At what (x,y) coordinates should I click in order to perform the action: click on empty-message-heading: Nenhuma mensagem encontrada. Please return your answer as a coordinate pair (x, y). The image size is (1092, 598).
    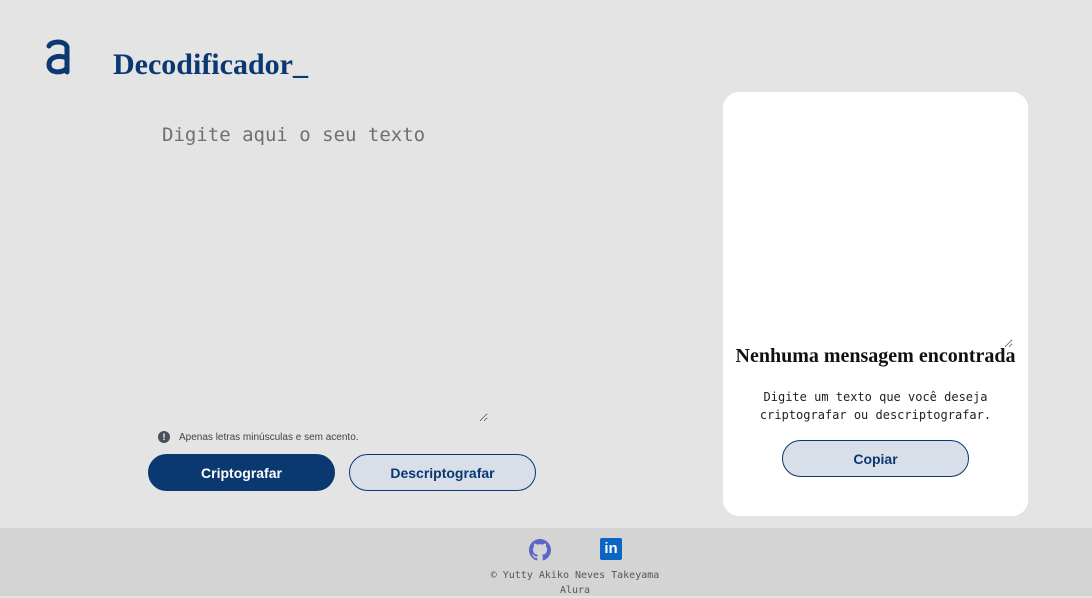
    Looking at the image, I should click on (875, 356).